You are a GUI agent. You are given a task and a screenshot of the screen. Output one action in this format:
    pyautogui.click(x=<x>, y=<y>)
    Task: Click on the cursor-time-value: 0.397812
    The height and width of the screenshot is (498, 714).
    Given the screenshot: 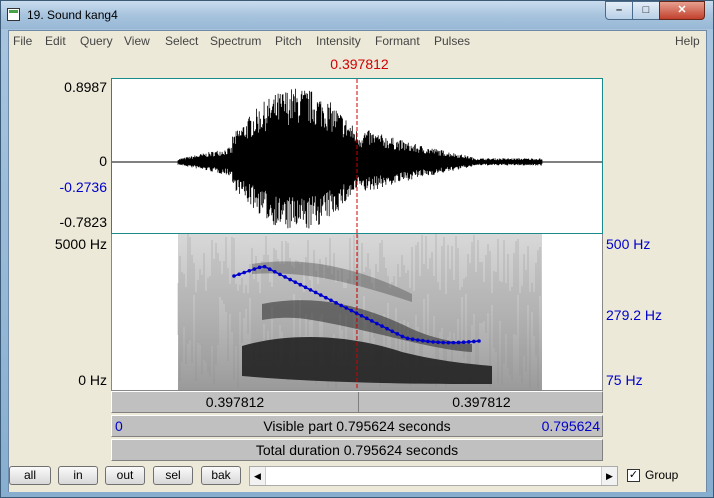 What is the action you would take?
    pyautogui.click(x=359, y=64)
    